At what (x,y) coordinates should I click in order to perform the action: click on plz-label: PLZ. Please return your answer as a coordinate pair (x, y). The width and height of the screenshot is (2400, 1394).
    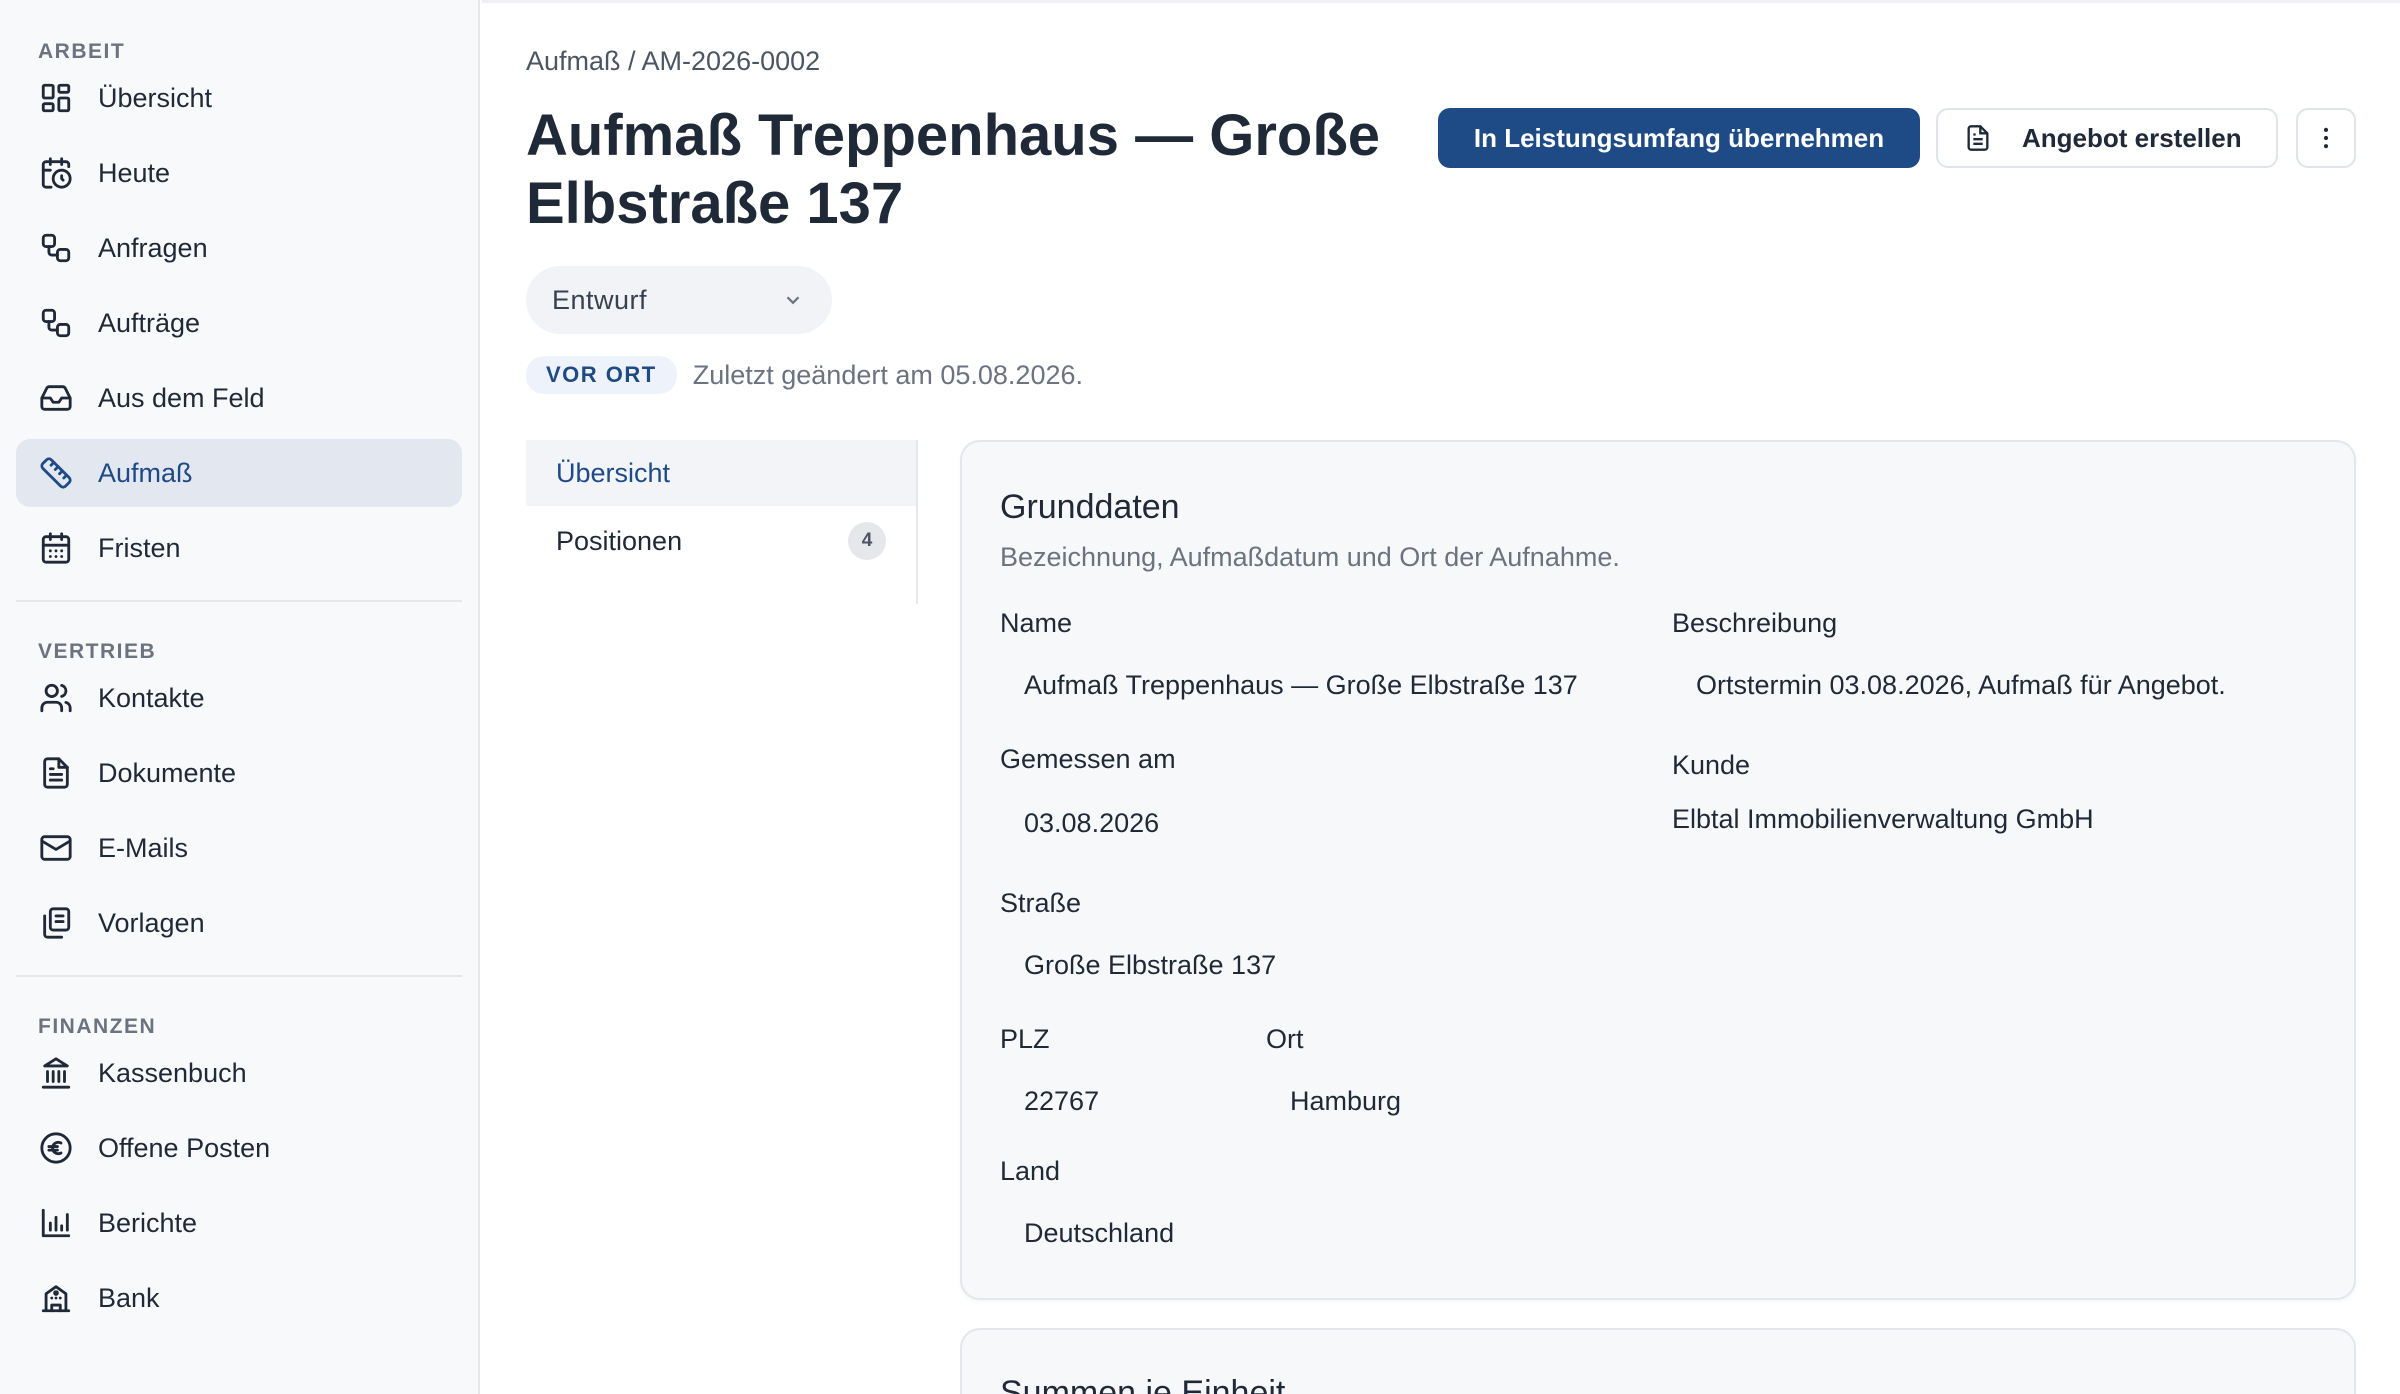
    Looking at the image, I should click on (1025, 1039).